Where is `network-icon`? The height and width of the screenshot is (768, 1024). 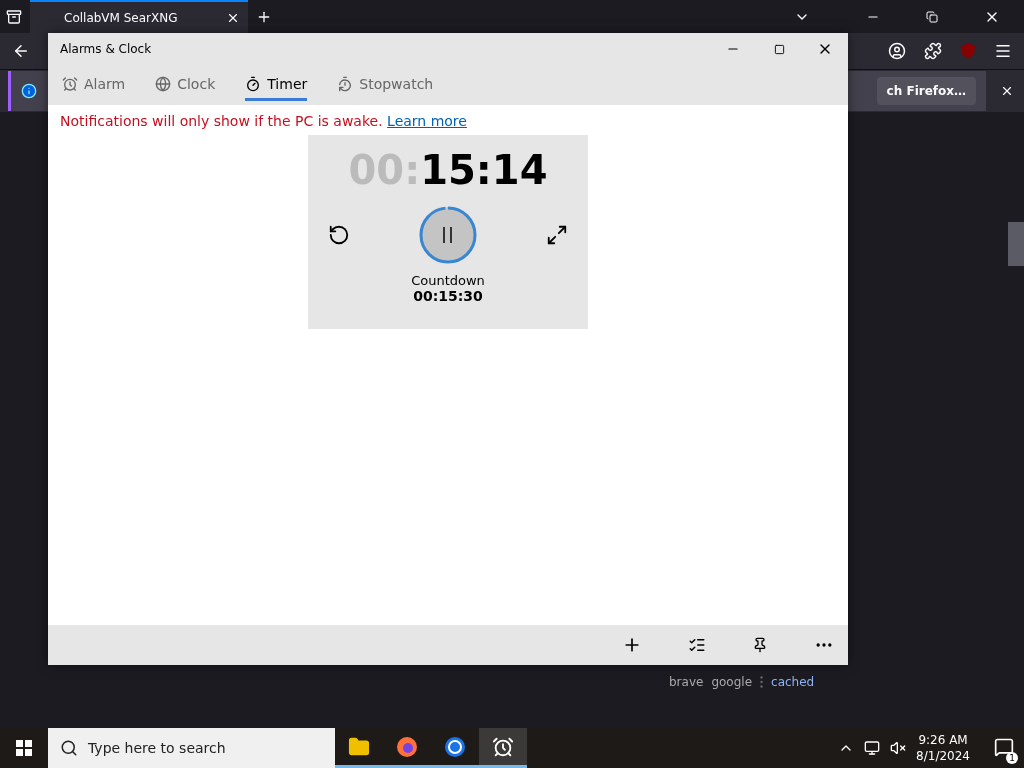
network-icon is located at coordinates (872, 748).